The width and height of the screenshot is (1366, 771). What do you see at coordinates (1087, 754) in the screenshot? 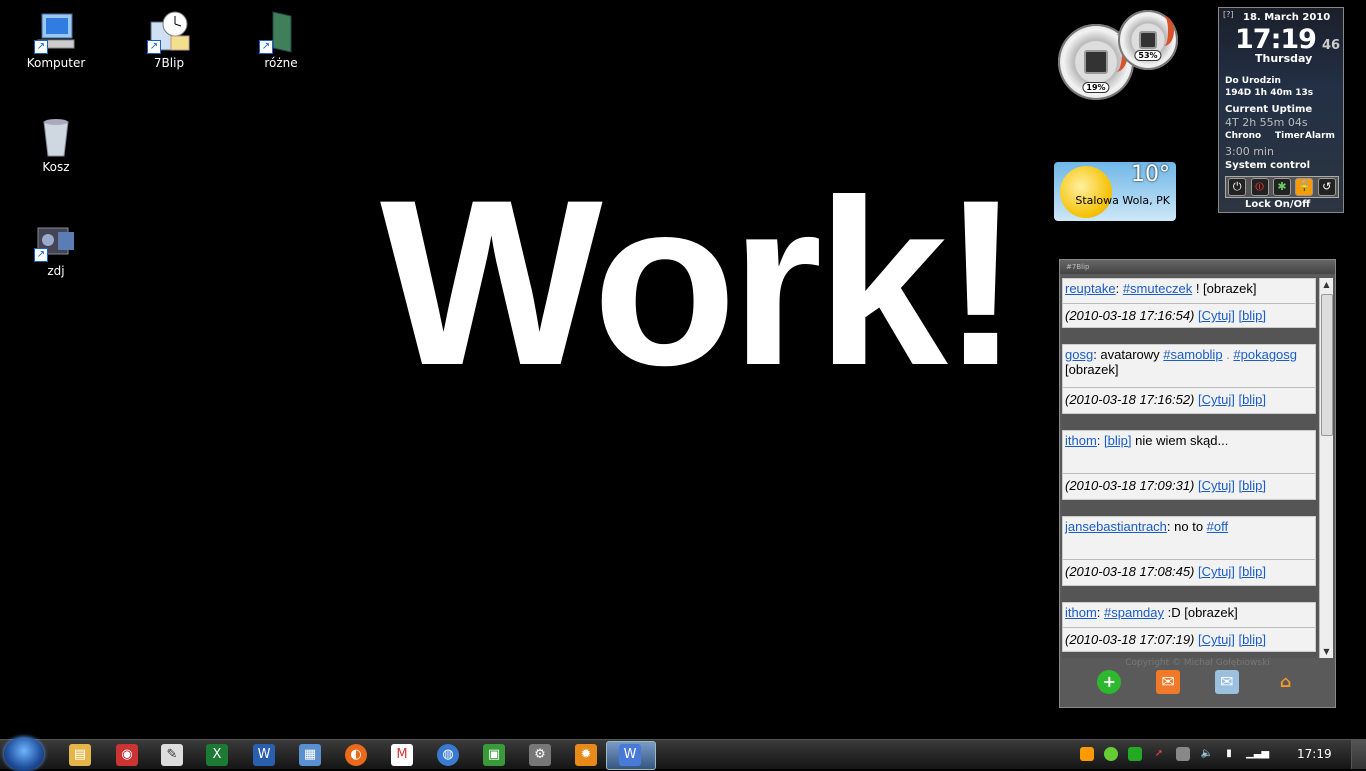
I see `tray-app-icon` at bounding box center [1087, 754].